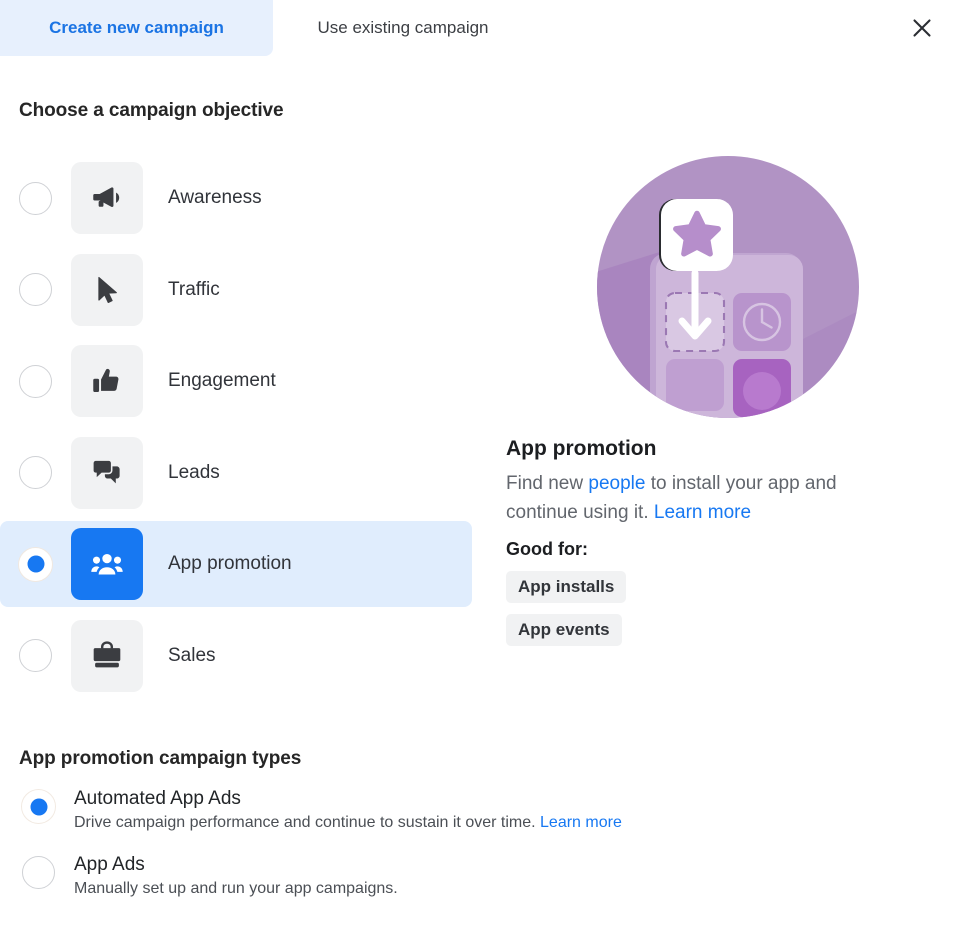 Image resolution: width=960 pixels, height=946 pixels. Describe the element at coordinates (716, 581) in the screenshot. I see `chip-row-app-installs: App installs` at that location.